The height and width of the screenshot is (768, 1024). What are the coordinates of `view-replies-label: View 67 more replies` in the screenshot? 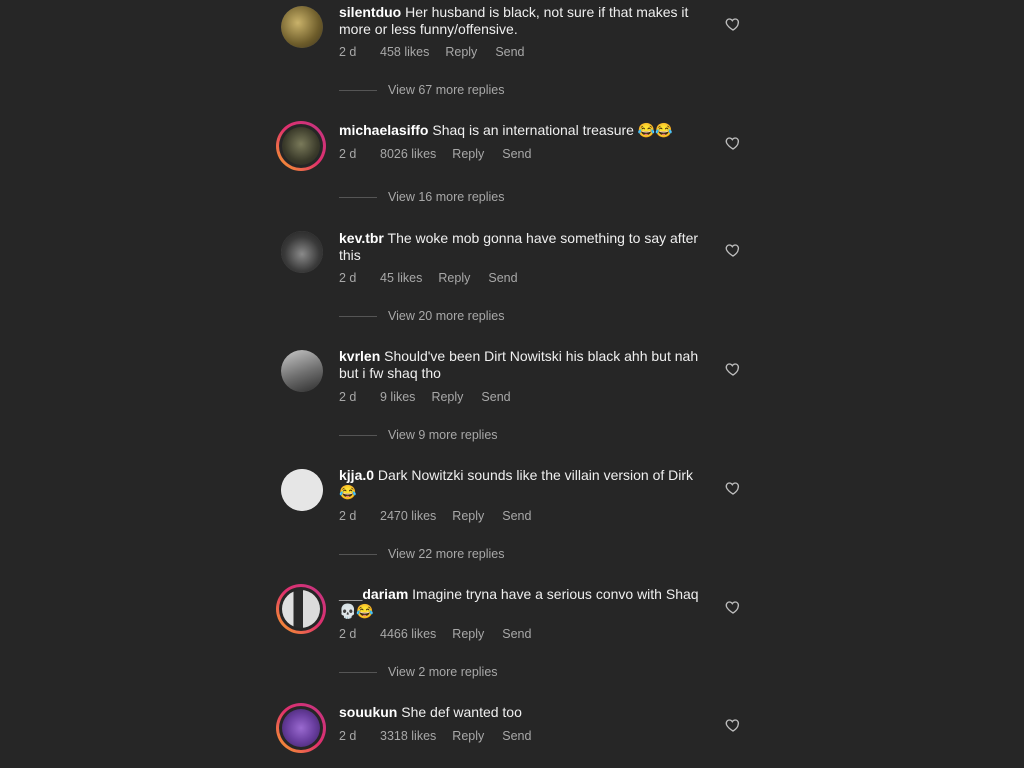 It's located at (446, 90).